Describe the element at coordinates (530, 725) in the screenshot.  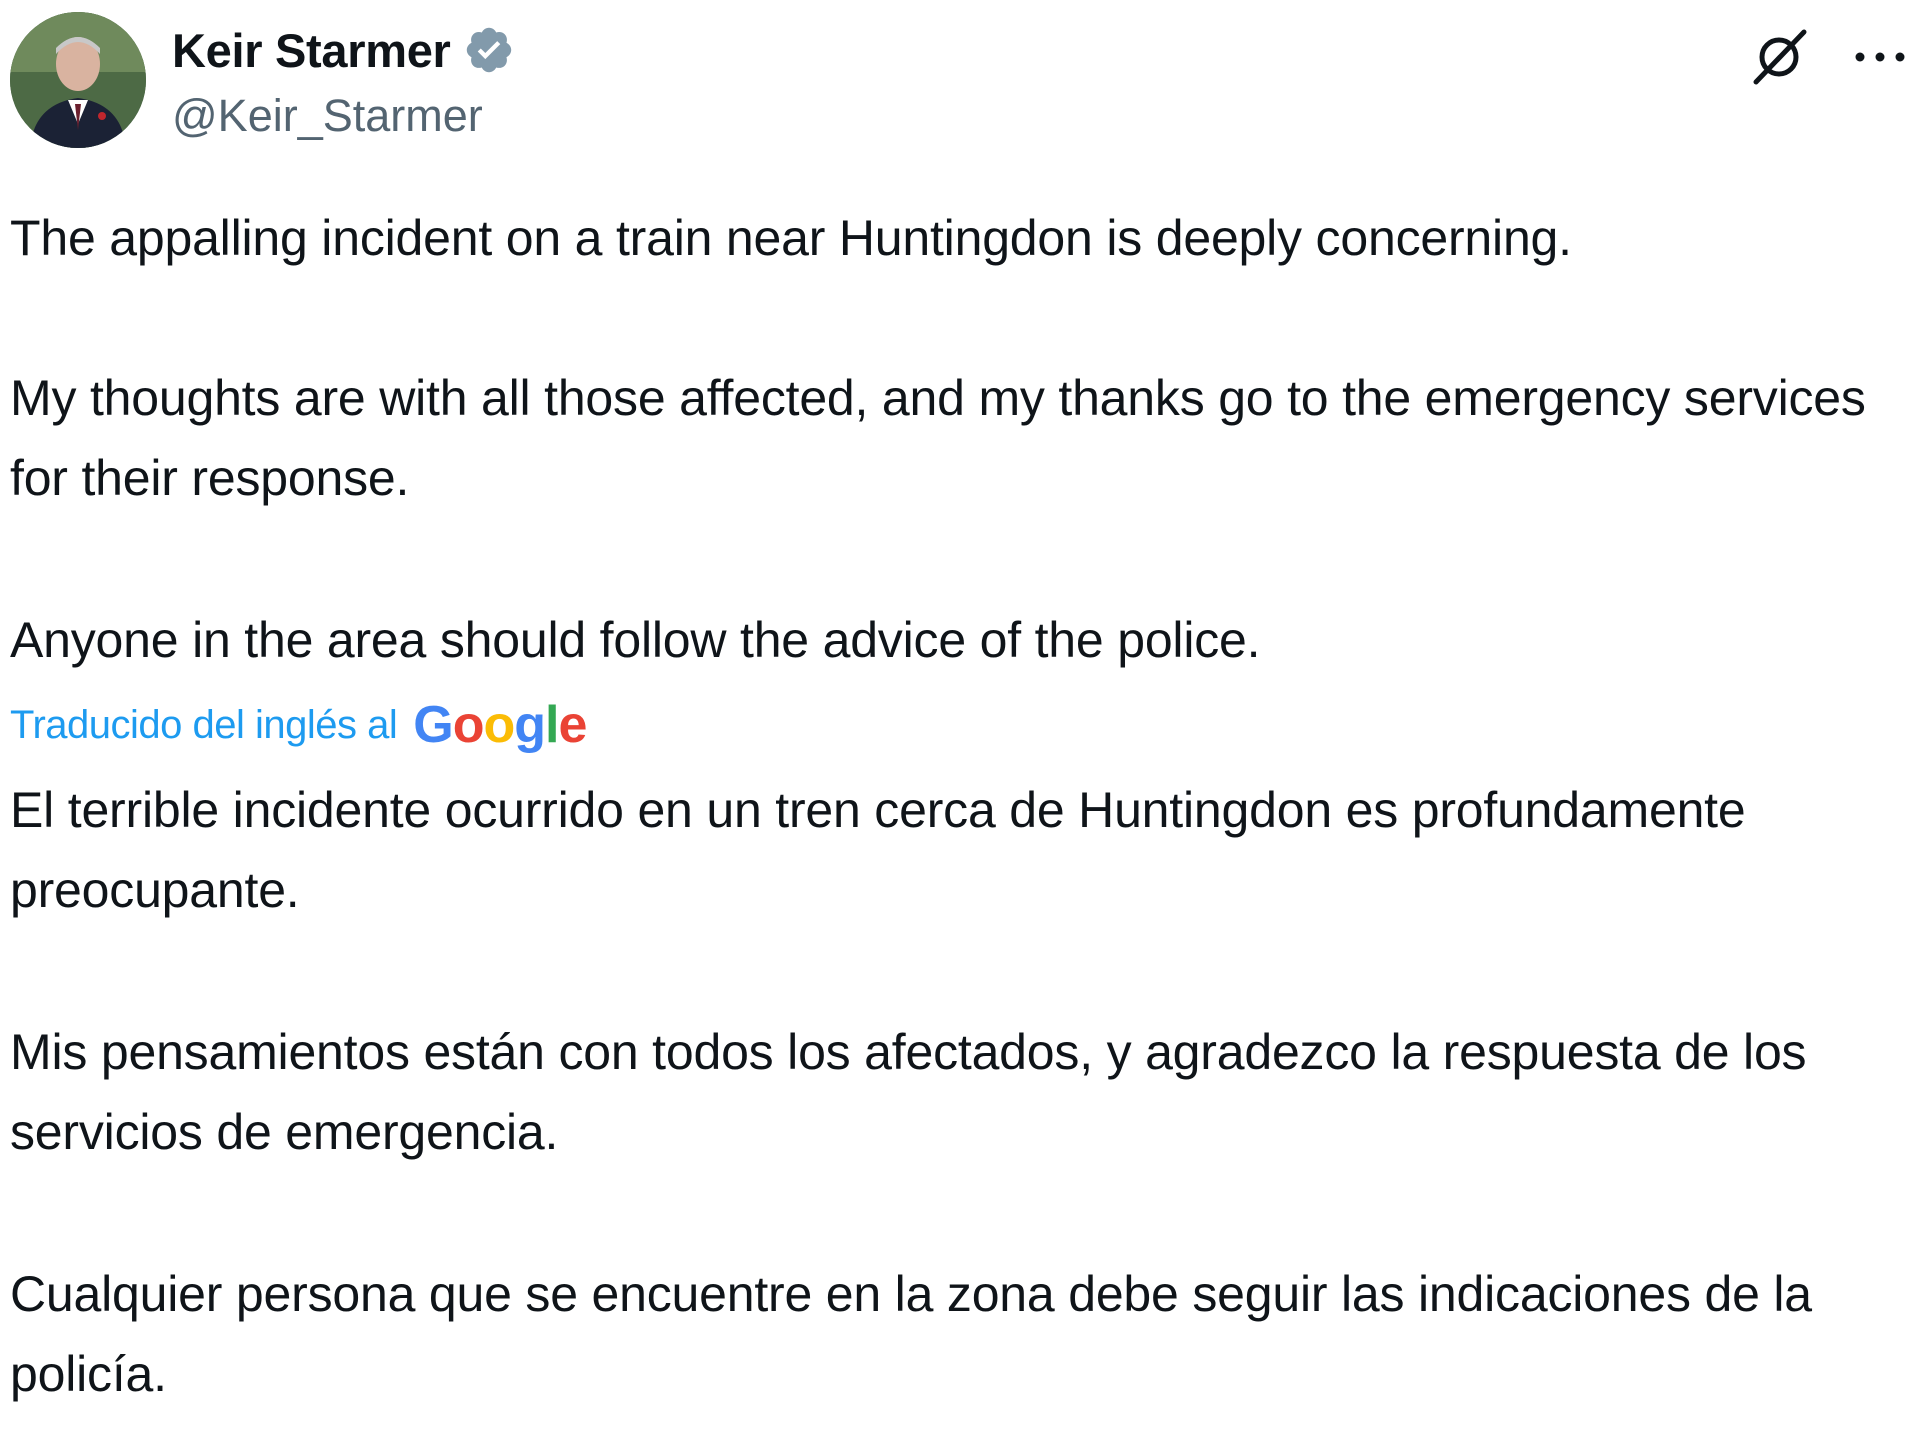
I see `google-letter: g` at that location.